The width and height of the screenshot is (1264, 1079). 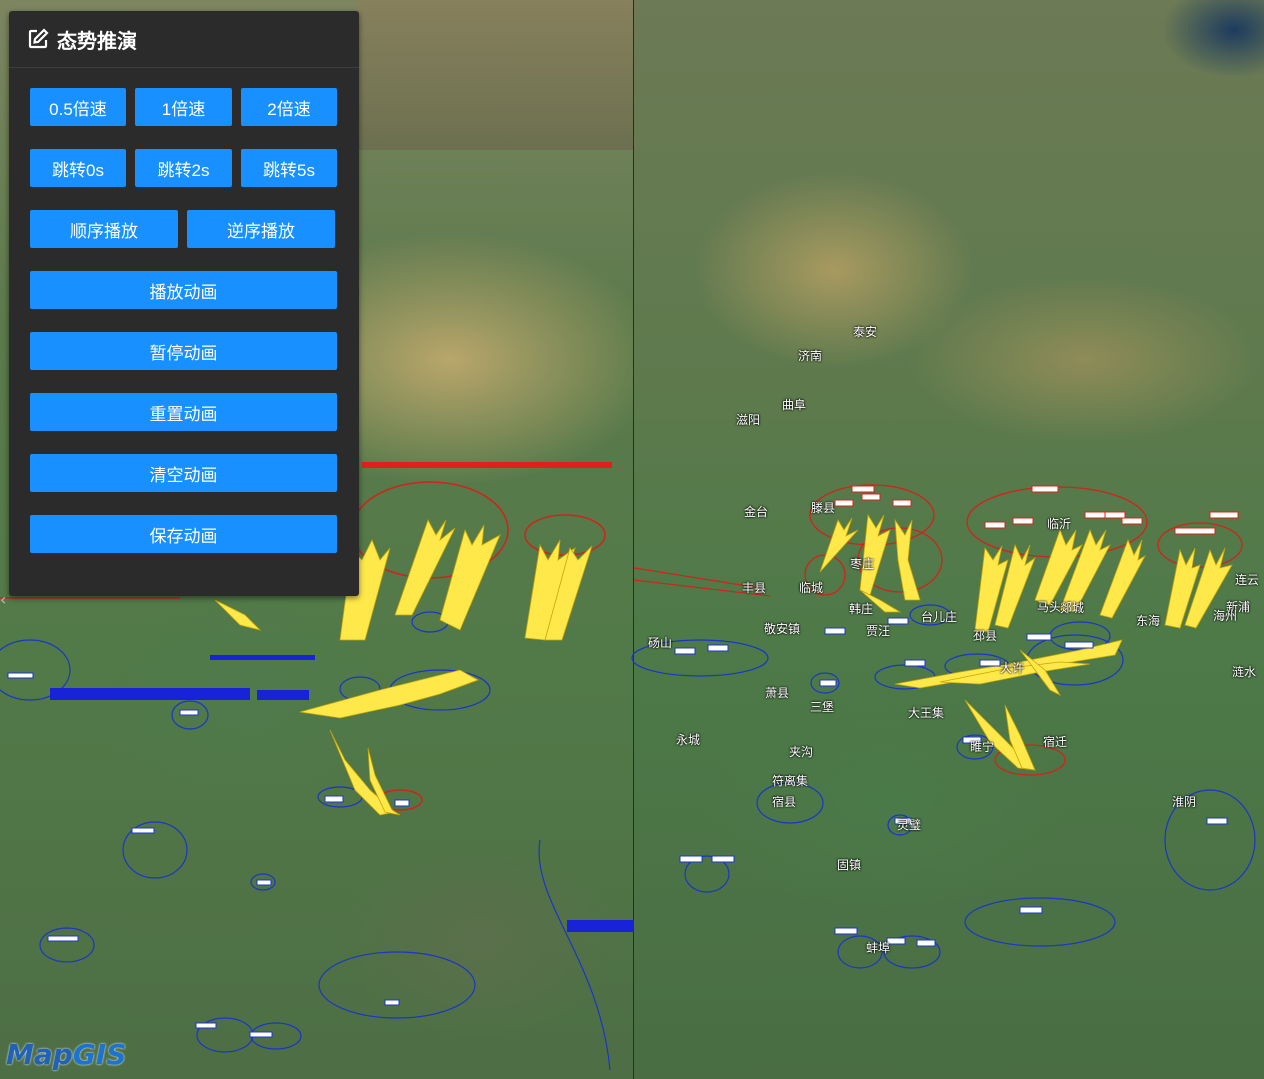 I want to click on speed-2x-button: 2倍速, so click(x=289, y=107).